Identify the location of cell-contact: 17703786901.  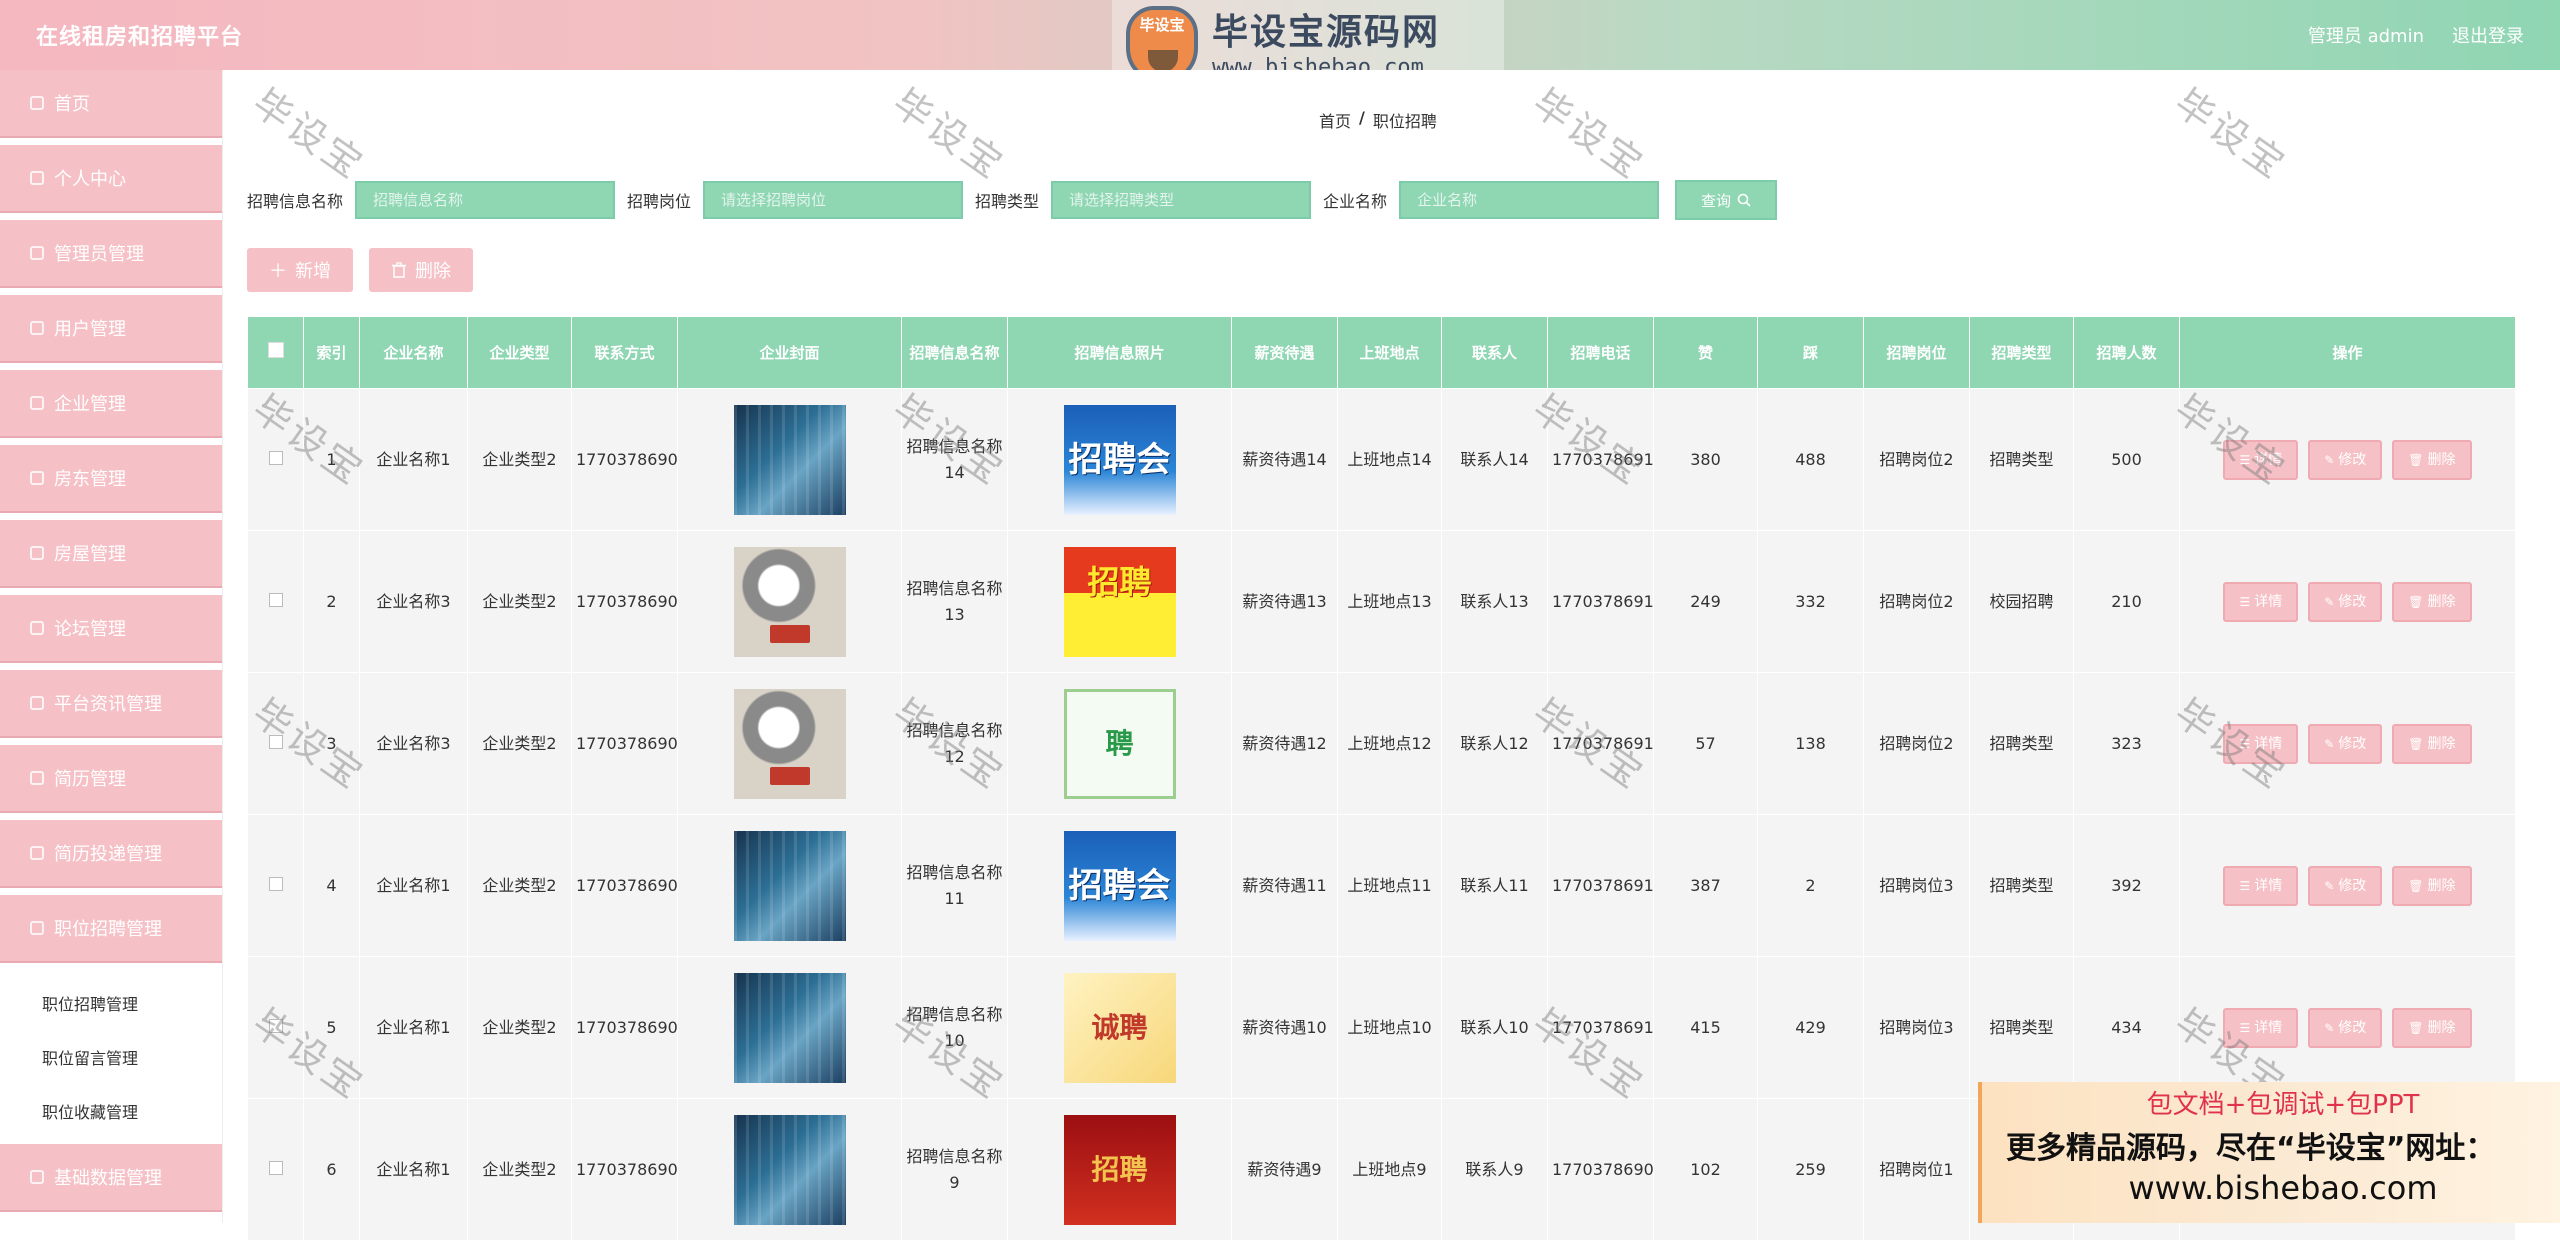
(624, 885).